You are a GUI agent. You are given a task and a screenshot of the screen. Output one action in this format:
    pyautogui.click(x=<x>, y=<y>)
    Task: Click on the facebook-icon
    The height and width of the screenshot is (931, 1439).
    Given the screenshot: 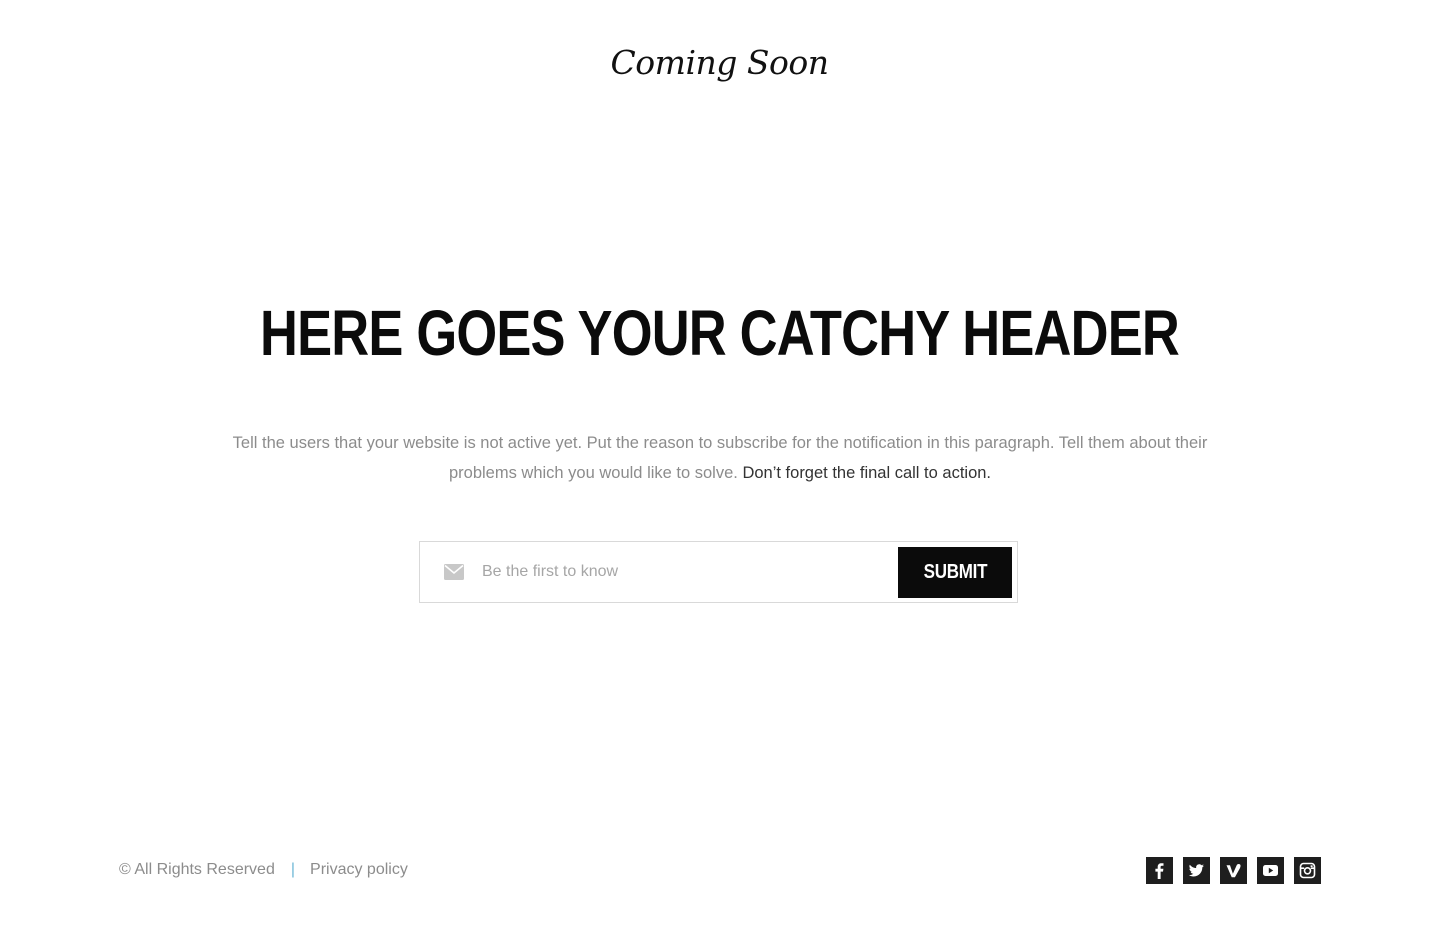 What is the action you would take?
    pyautogui.click(x=1159, y=871)
    